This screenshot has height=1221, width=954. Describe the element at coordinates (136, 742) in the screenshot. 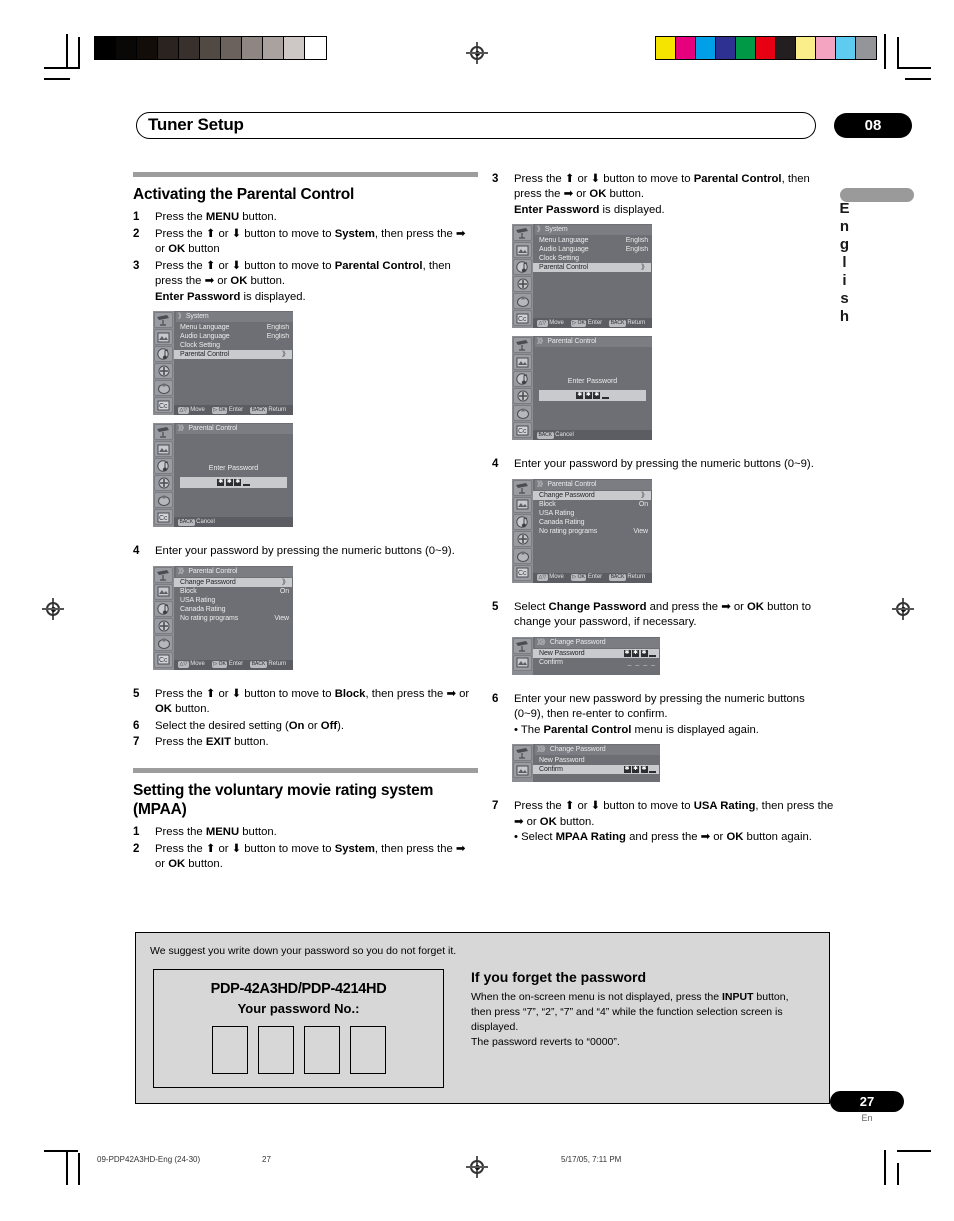

I see `step-number: 7` at that location.